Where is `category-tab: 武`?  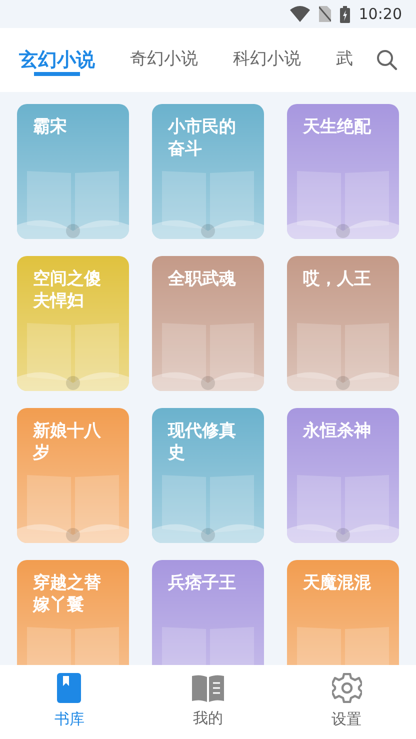
category-tab: 武 is located at coordinates (344, 60).